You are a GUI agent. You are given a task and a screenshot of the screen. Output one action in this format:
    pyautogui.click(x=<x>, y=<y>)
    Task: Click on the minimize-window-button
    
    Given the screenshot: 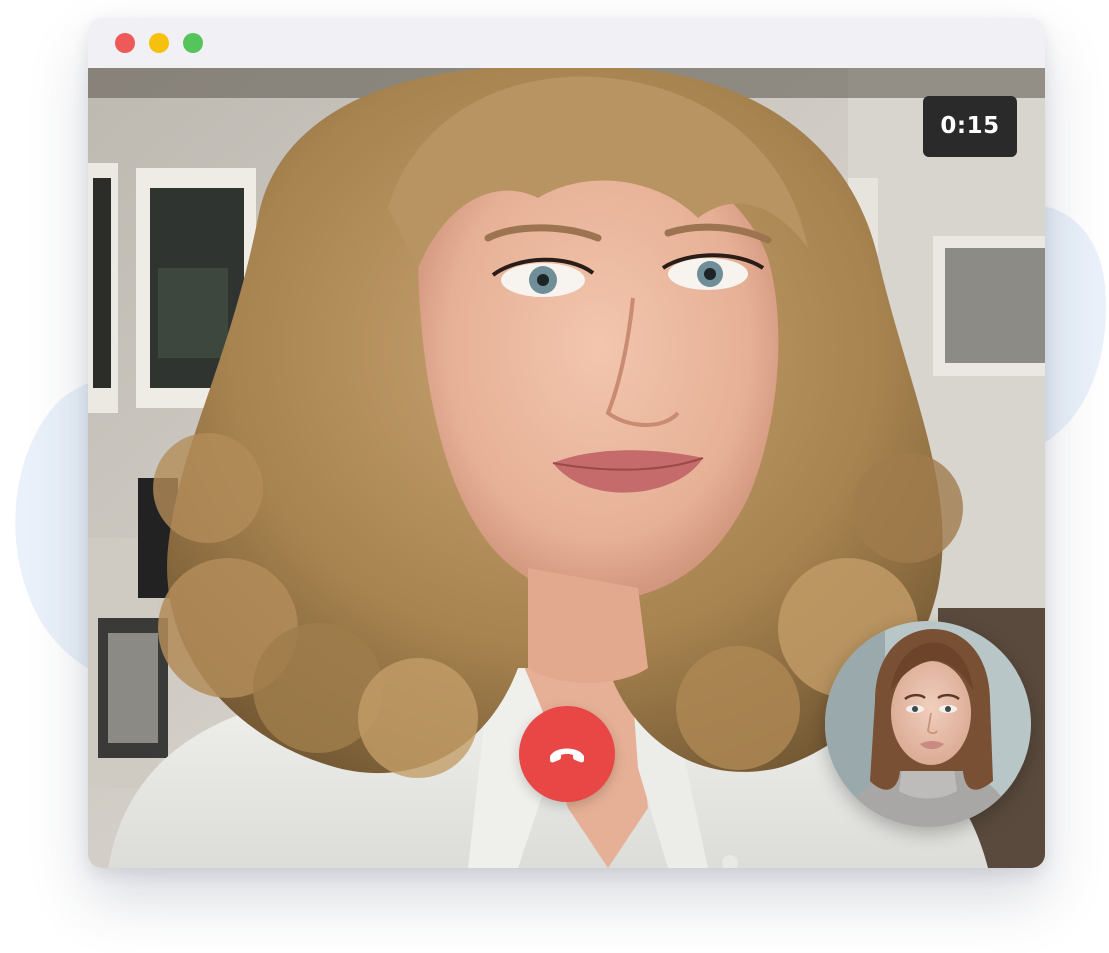 What is the action you would take?
    pyautogui.click(x=159, y=43)
    